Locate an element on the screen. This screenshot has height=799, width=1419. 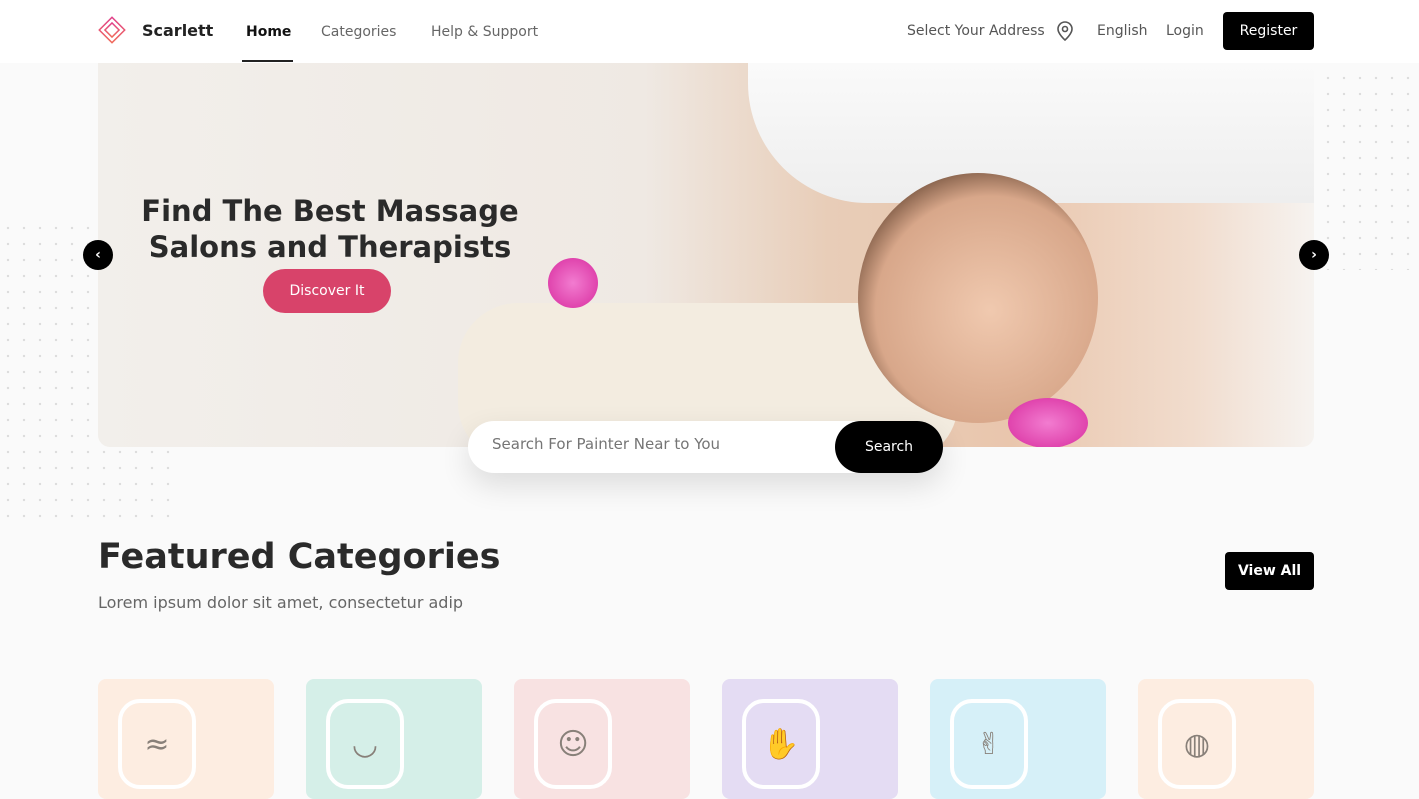
search-button: Search is located at coordinates (889, 447).